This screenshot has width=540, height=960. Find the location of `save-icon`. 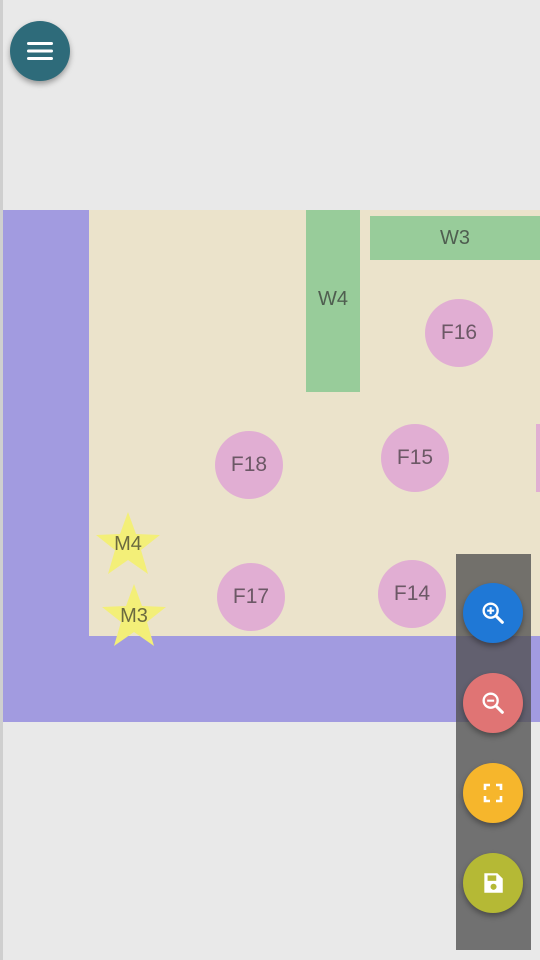

save-icon is located at coordinates (493, 883).